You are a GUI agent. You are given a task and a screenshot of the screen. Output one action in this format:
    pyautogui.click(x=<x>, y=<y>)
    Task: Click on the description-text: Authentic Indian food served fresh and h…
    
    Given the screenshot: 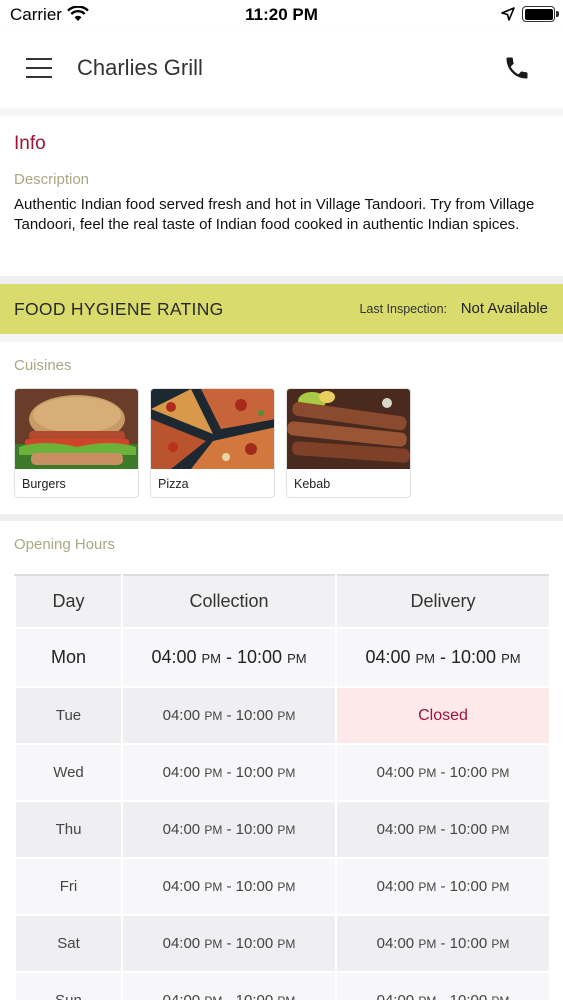 What is the action you would take?
    pyautogui.click(x=274, y=214)
    